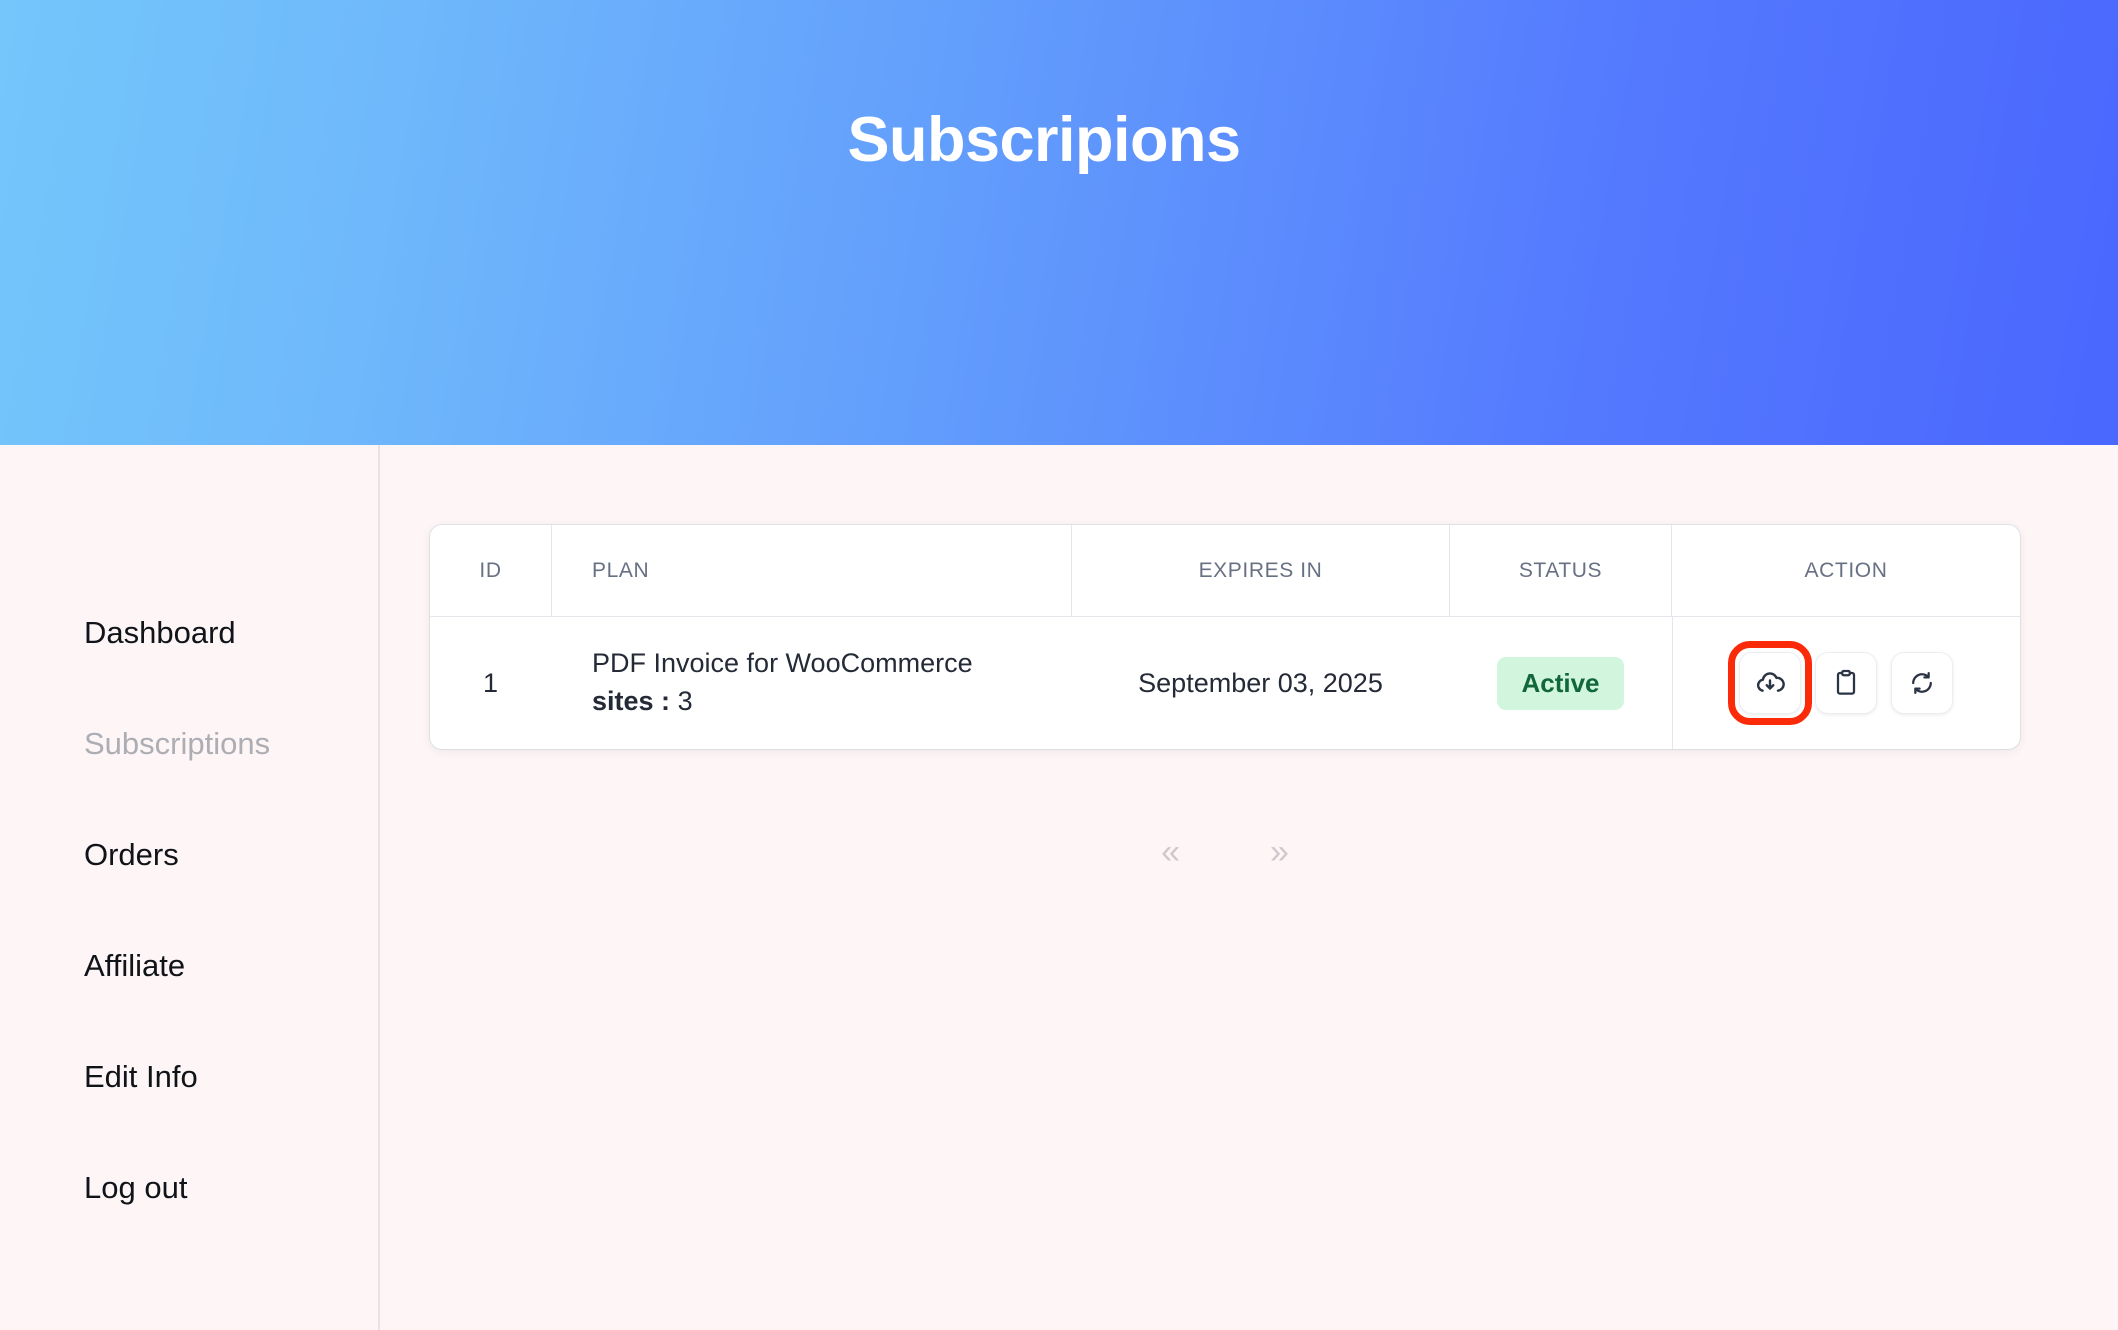 Image resolution: width=2118 pixels, height=1330 pixels. Describe the element at coordinates (1170, 852) in the screenshot. I see `pagination-prev-button: «` at that location.